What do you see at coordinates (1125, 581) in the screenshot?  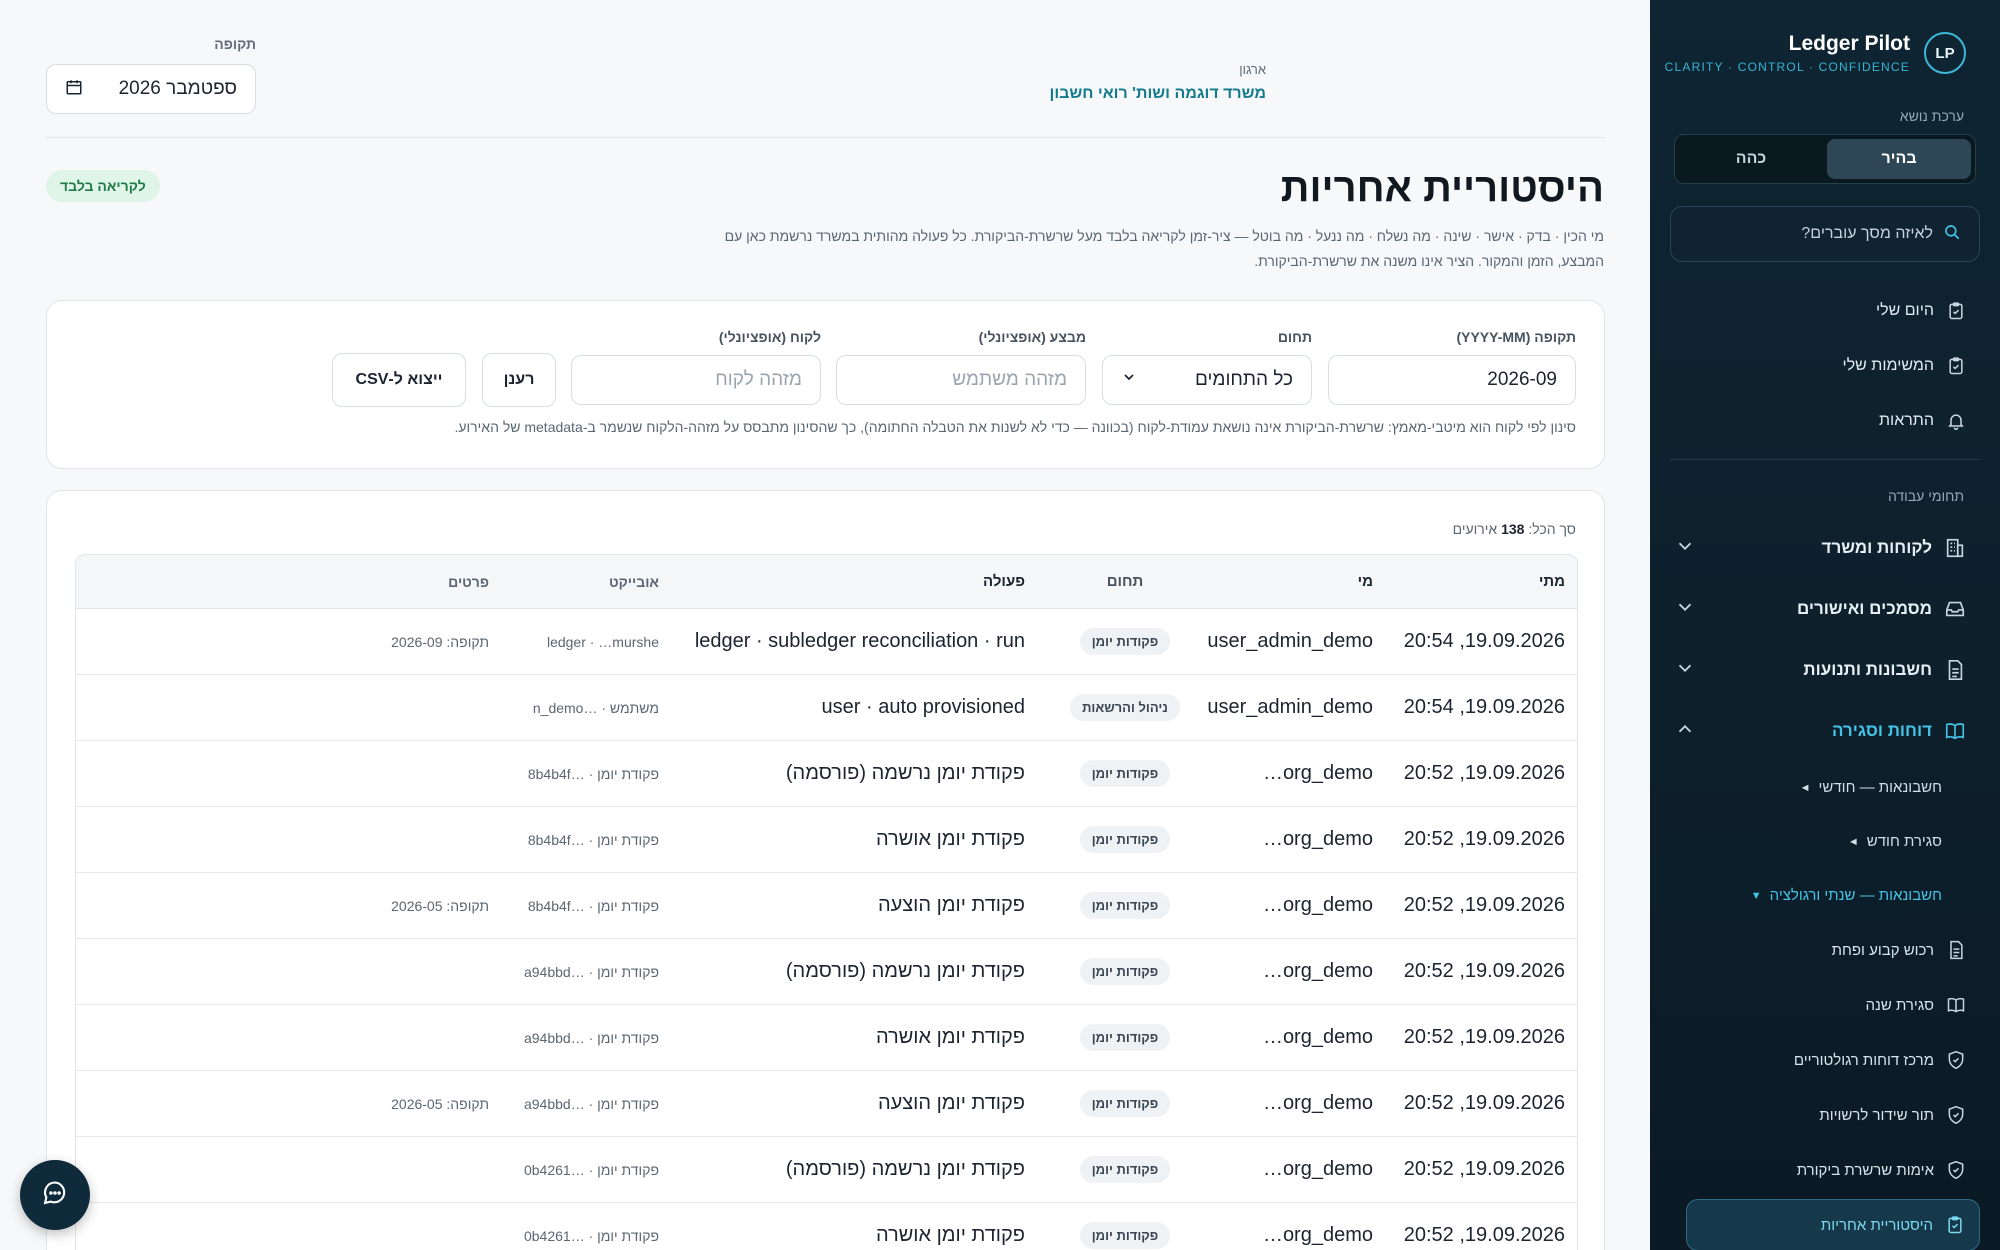 I see `col-domain: תחום` at bounding box center [1125, 581].